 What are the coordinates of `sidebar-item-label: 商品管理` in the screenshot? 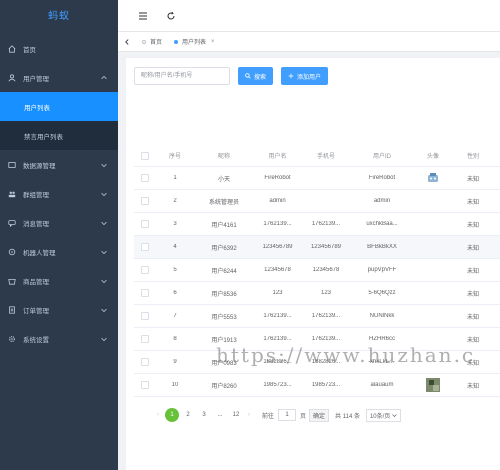 It's located at (36, 282).